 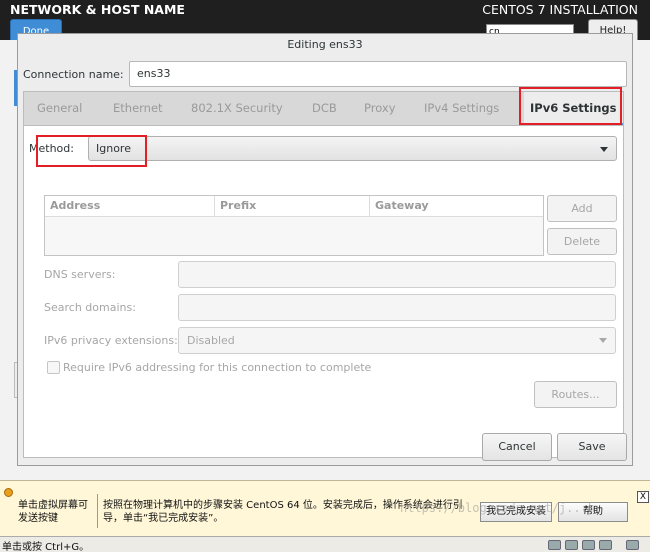 I want to click on vm-hint-left: 单击虚拟屏幕可发送按键, so click(x=53, y=512).